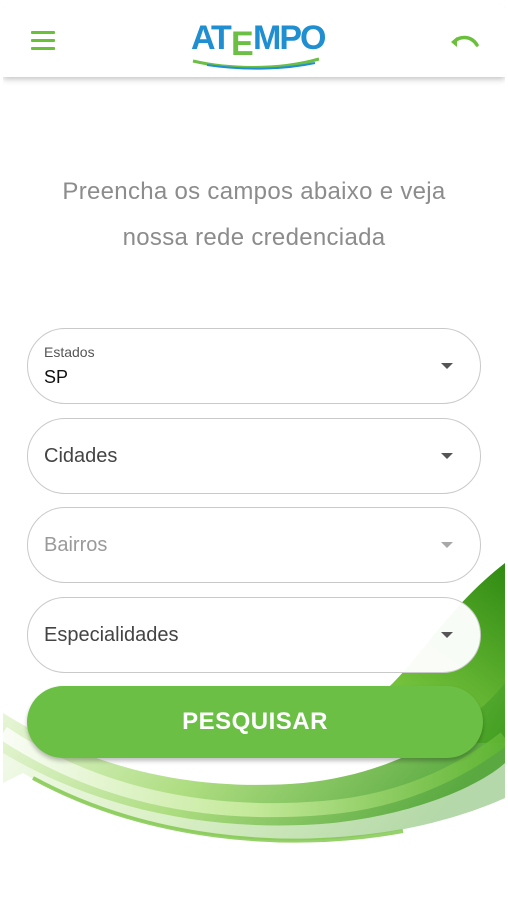  Describe the element at coordinates (254, 237) in the screenshot. I see `headline-line-2: nossa rede credenciada` at that location.